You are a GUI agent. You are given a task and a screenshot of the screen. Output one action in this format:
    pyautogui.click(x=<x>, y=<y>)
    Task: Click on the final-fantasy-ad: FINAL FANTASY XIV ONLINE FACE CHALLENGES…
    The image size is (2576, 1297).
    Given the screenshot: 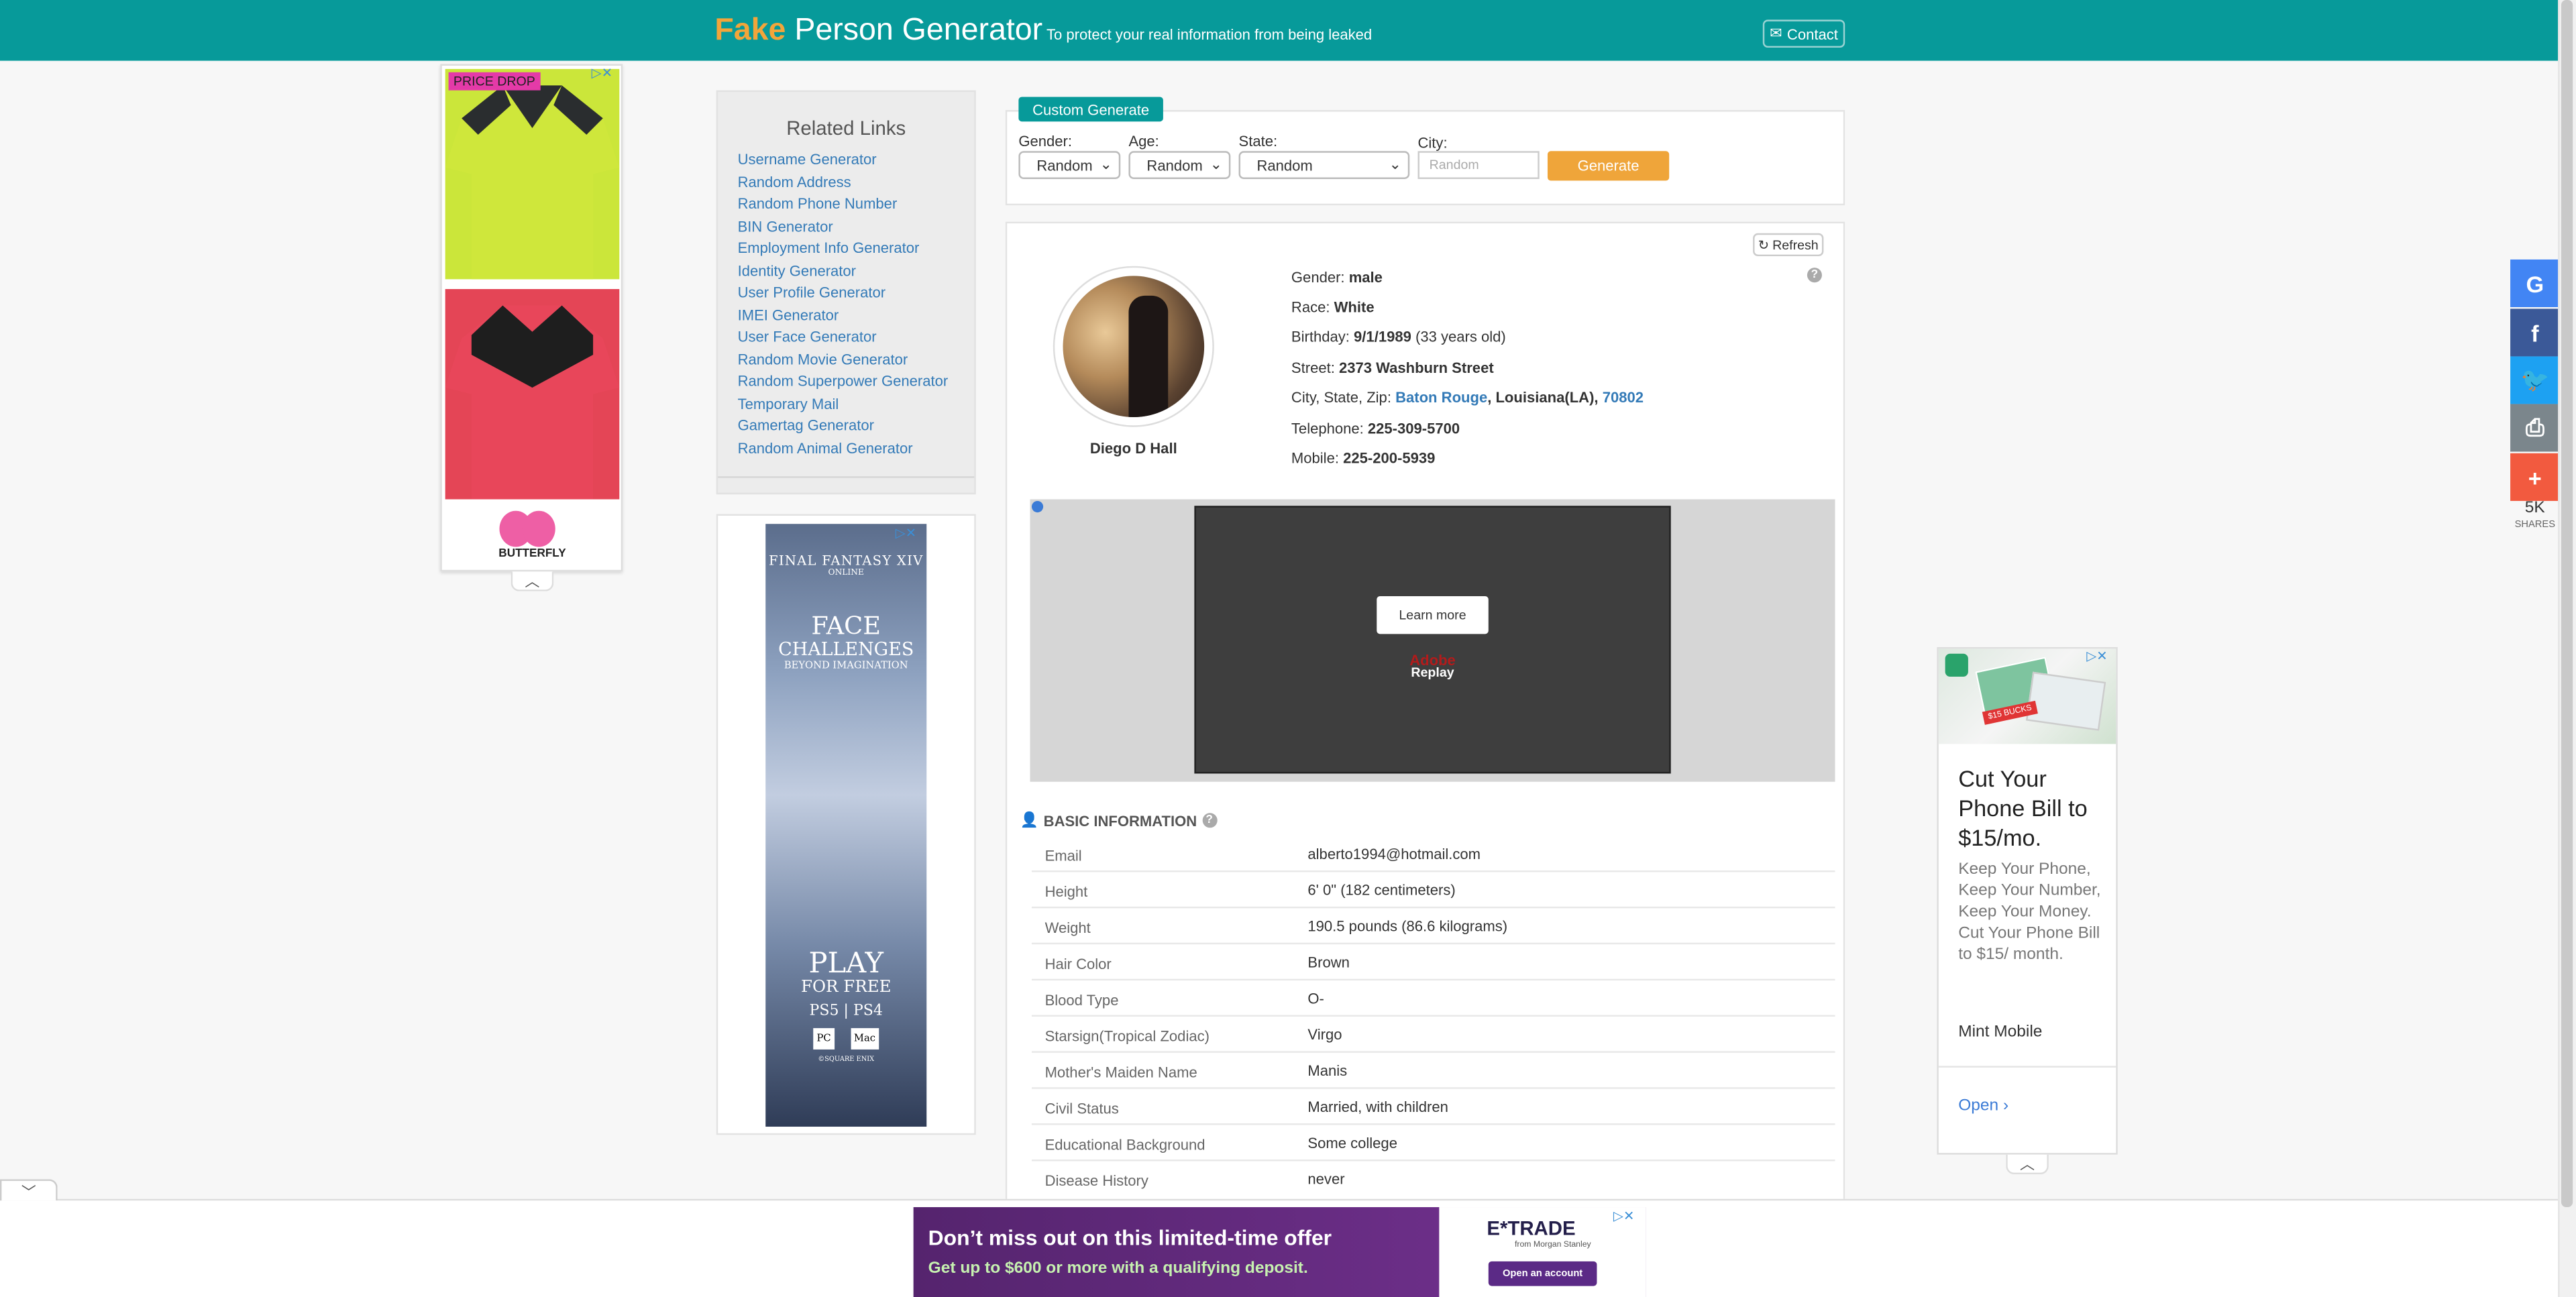 What is the action you would take?
    pyautogui.click(x=846, y=825)
    